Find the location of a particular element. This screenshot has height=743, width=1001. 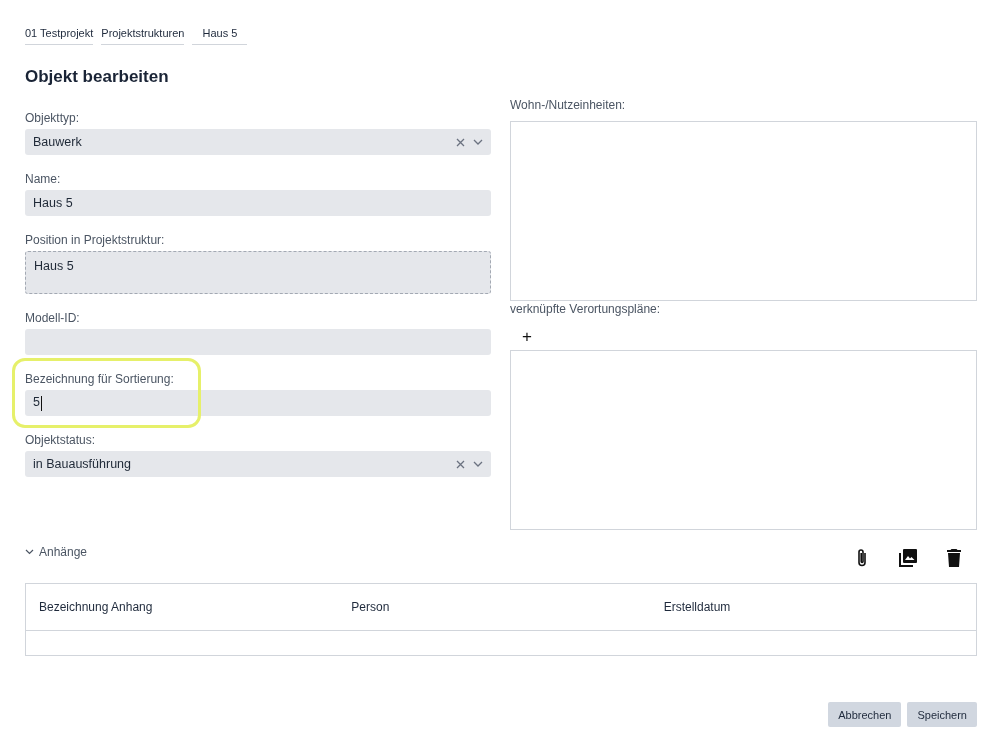

input-field is located at coordinates (258, 342).